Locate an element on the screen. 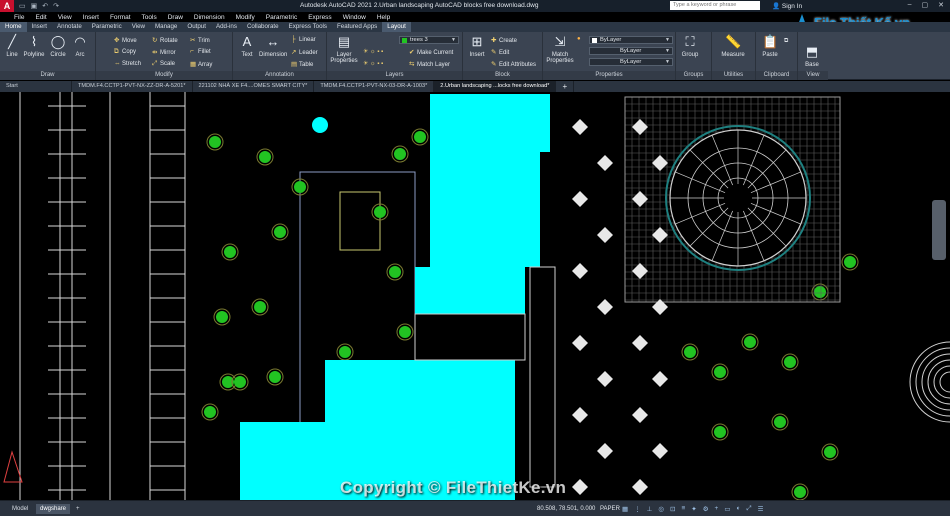  copy-clip-icon: ⧉ is located at coordinates (786, 41).